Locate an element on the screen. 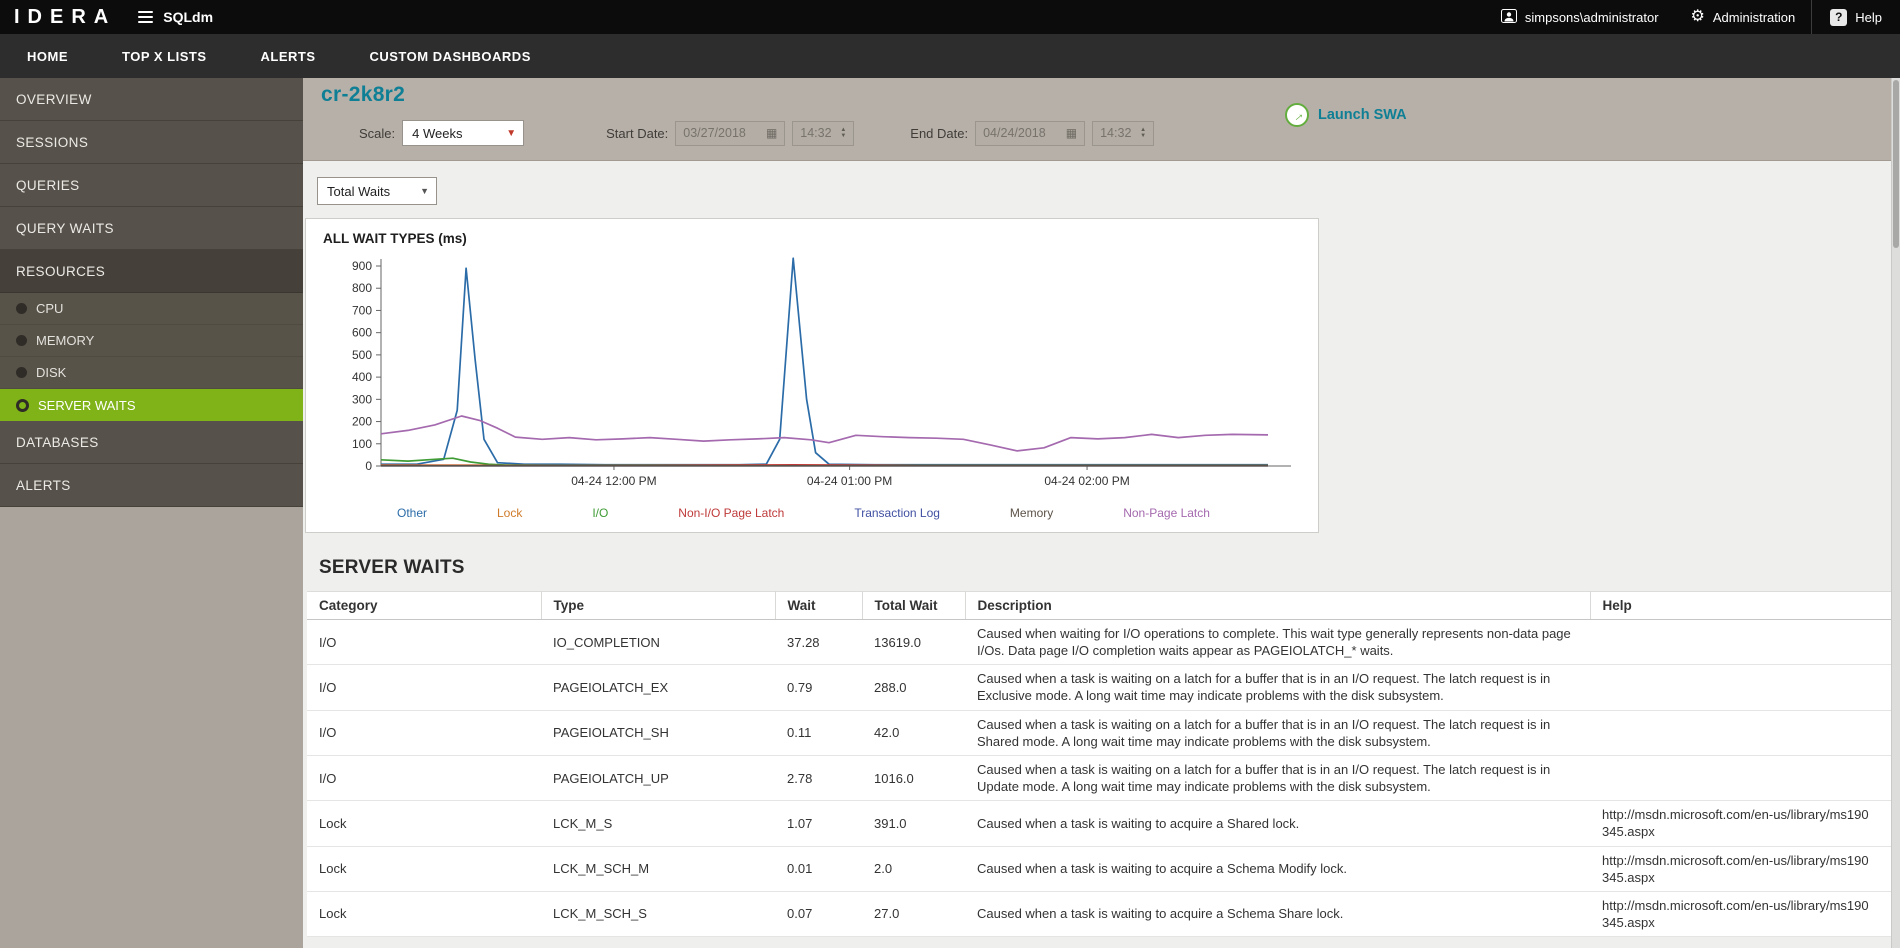  column-header-type: Type is located at coordinates (658, 605).